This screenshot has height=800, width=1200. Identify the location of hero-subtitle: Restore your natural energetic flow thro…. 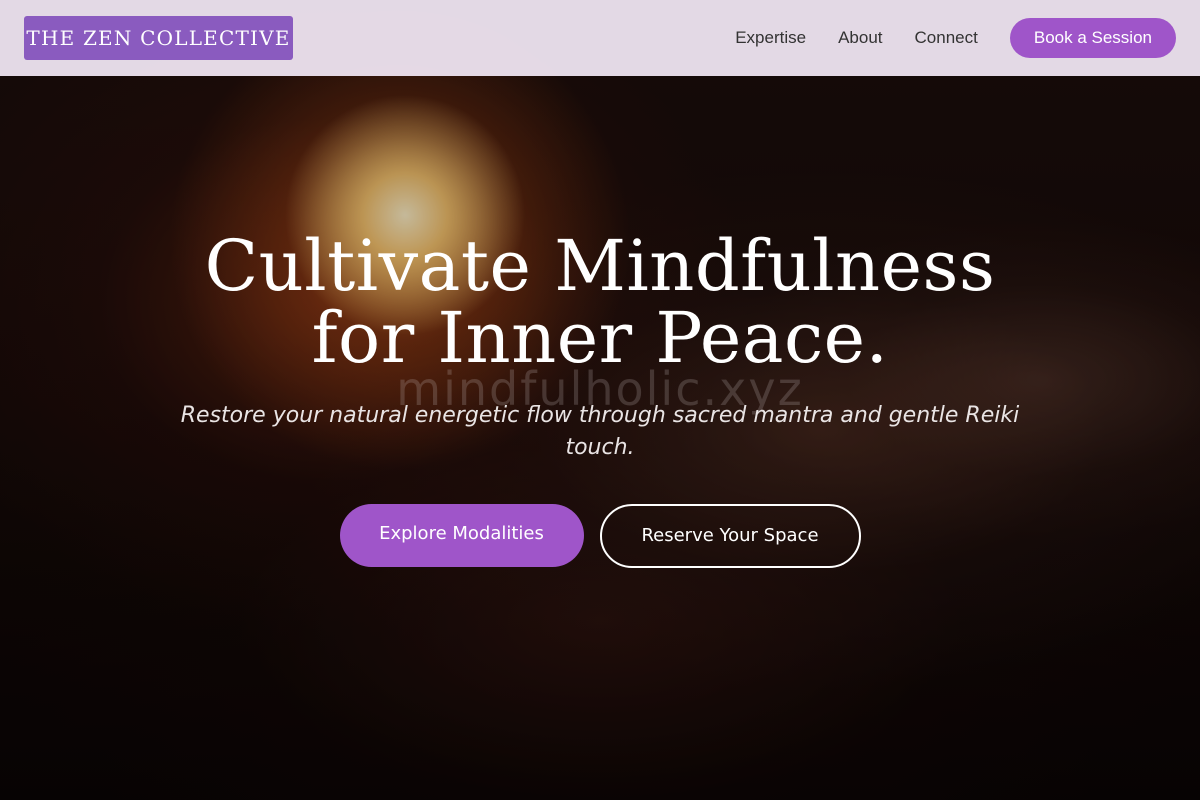
(600, 431).